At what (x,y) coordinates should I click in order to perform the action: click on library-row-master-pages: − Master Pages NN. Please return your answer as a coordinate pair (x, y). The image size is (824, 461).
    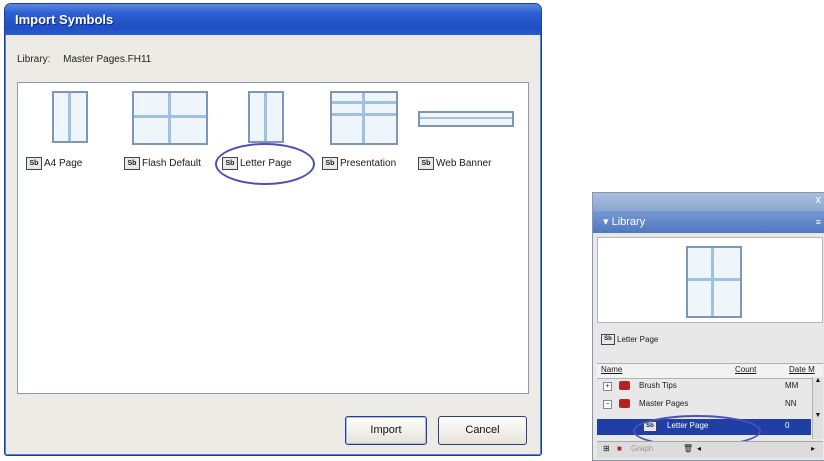
    Looking at the image, I should click on (704, 405).